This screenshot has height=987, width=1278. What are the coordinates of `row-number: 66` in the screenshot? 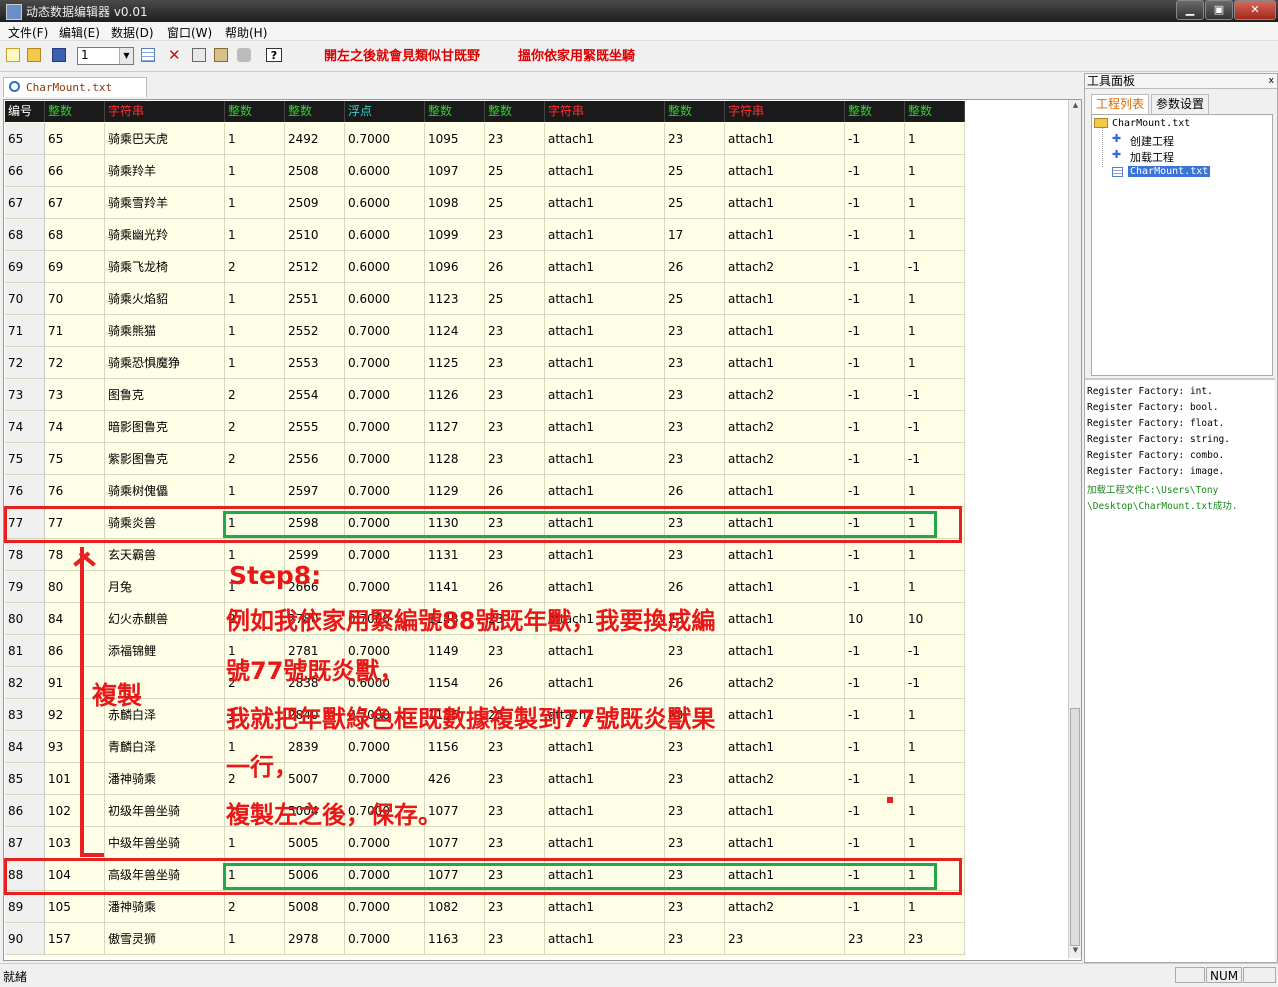 It's located at (25, 171).